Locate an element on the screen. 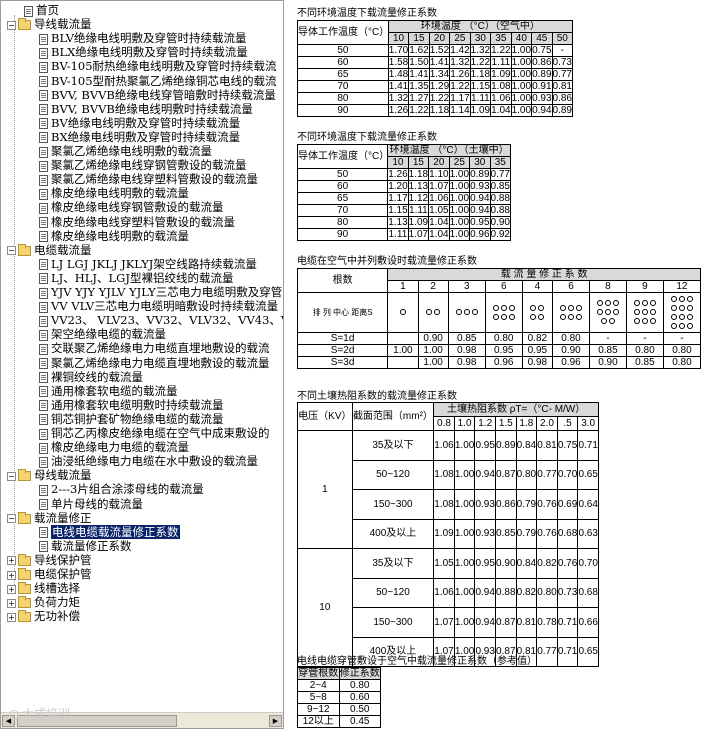 This screenshot has height=729, width=714. tree-item: 2---3片组合涂漆母线的载流量 is located at coordinates (121, 489).